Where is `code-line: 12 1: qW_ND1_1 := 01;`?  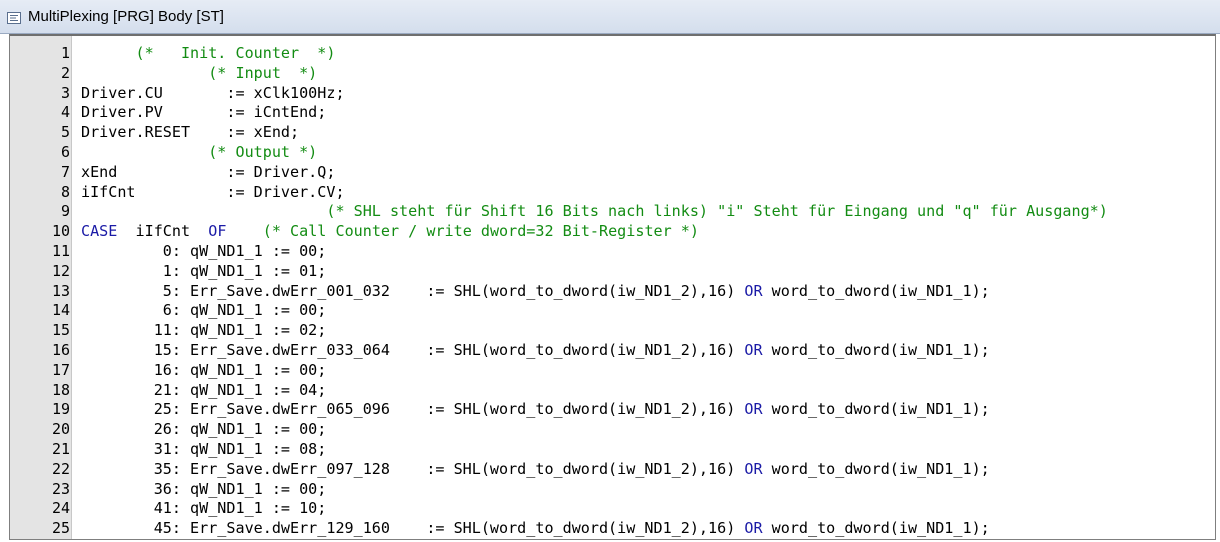
code-line: 12 1: qW_ND1_1 := 01; is located at coordinates (612, 272).